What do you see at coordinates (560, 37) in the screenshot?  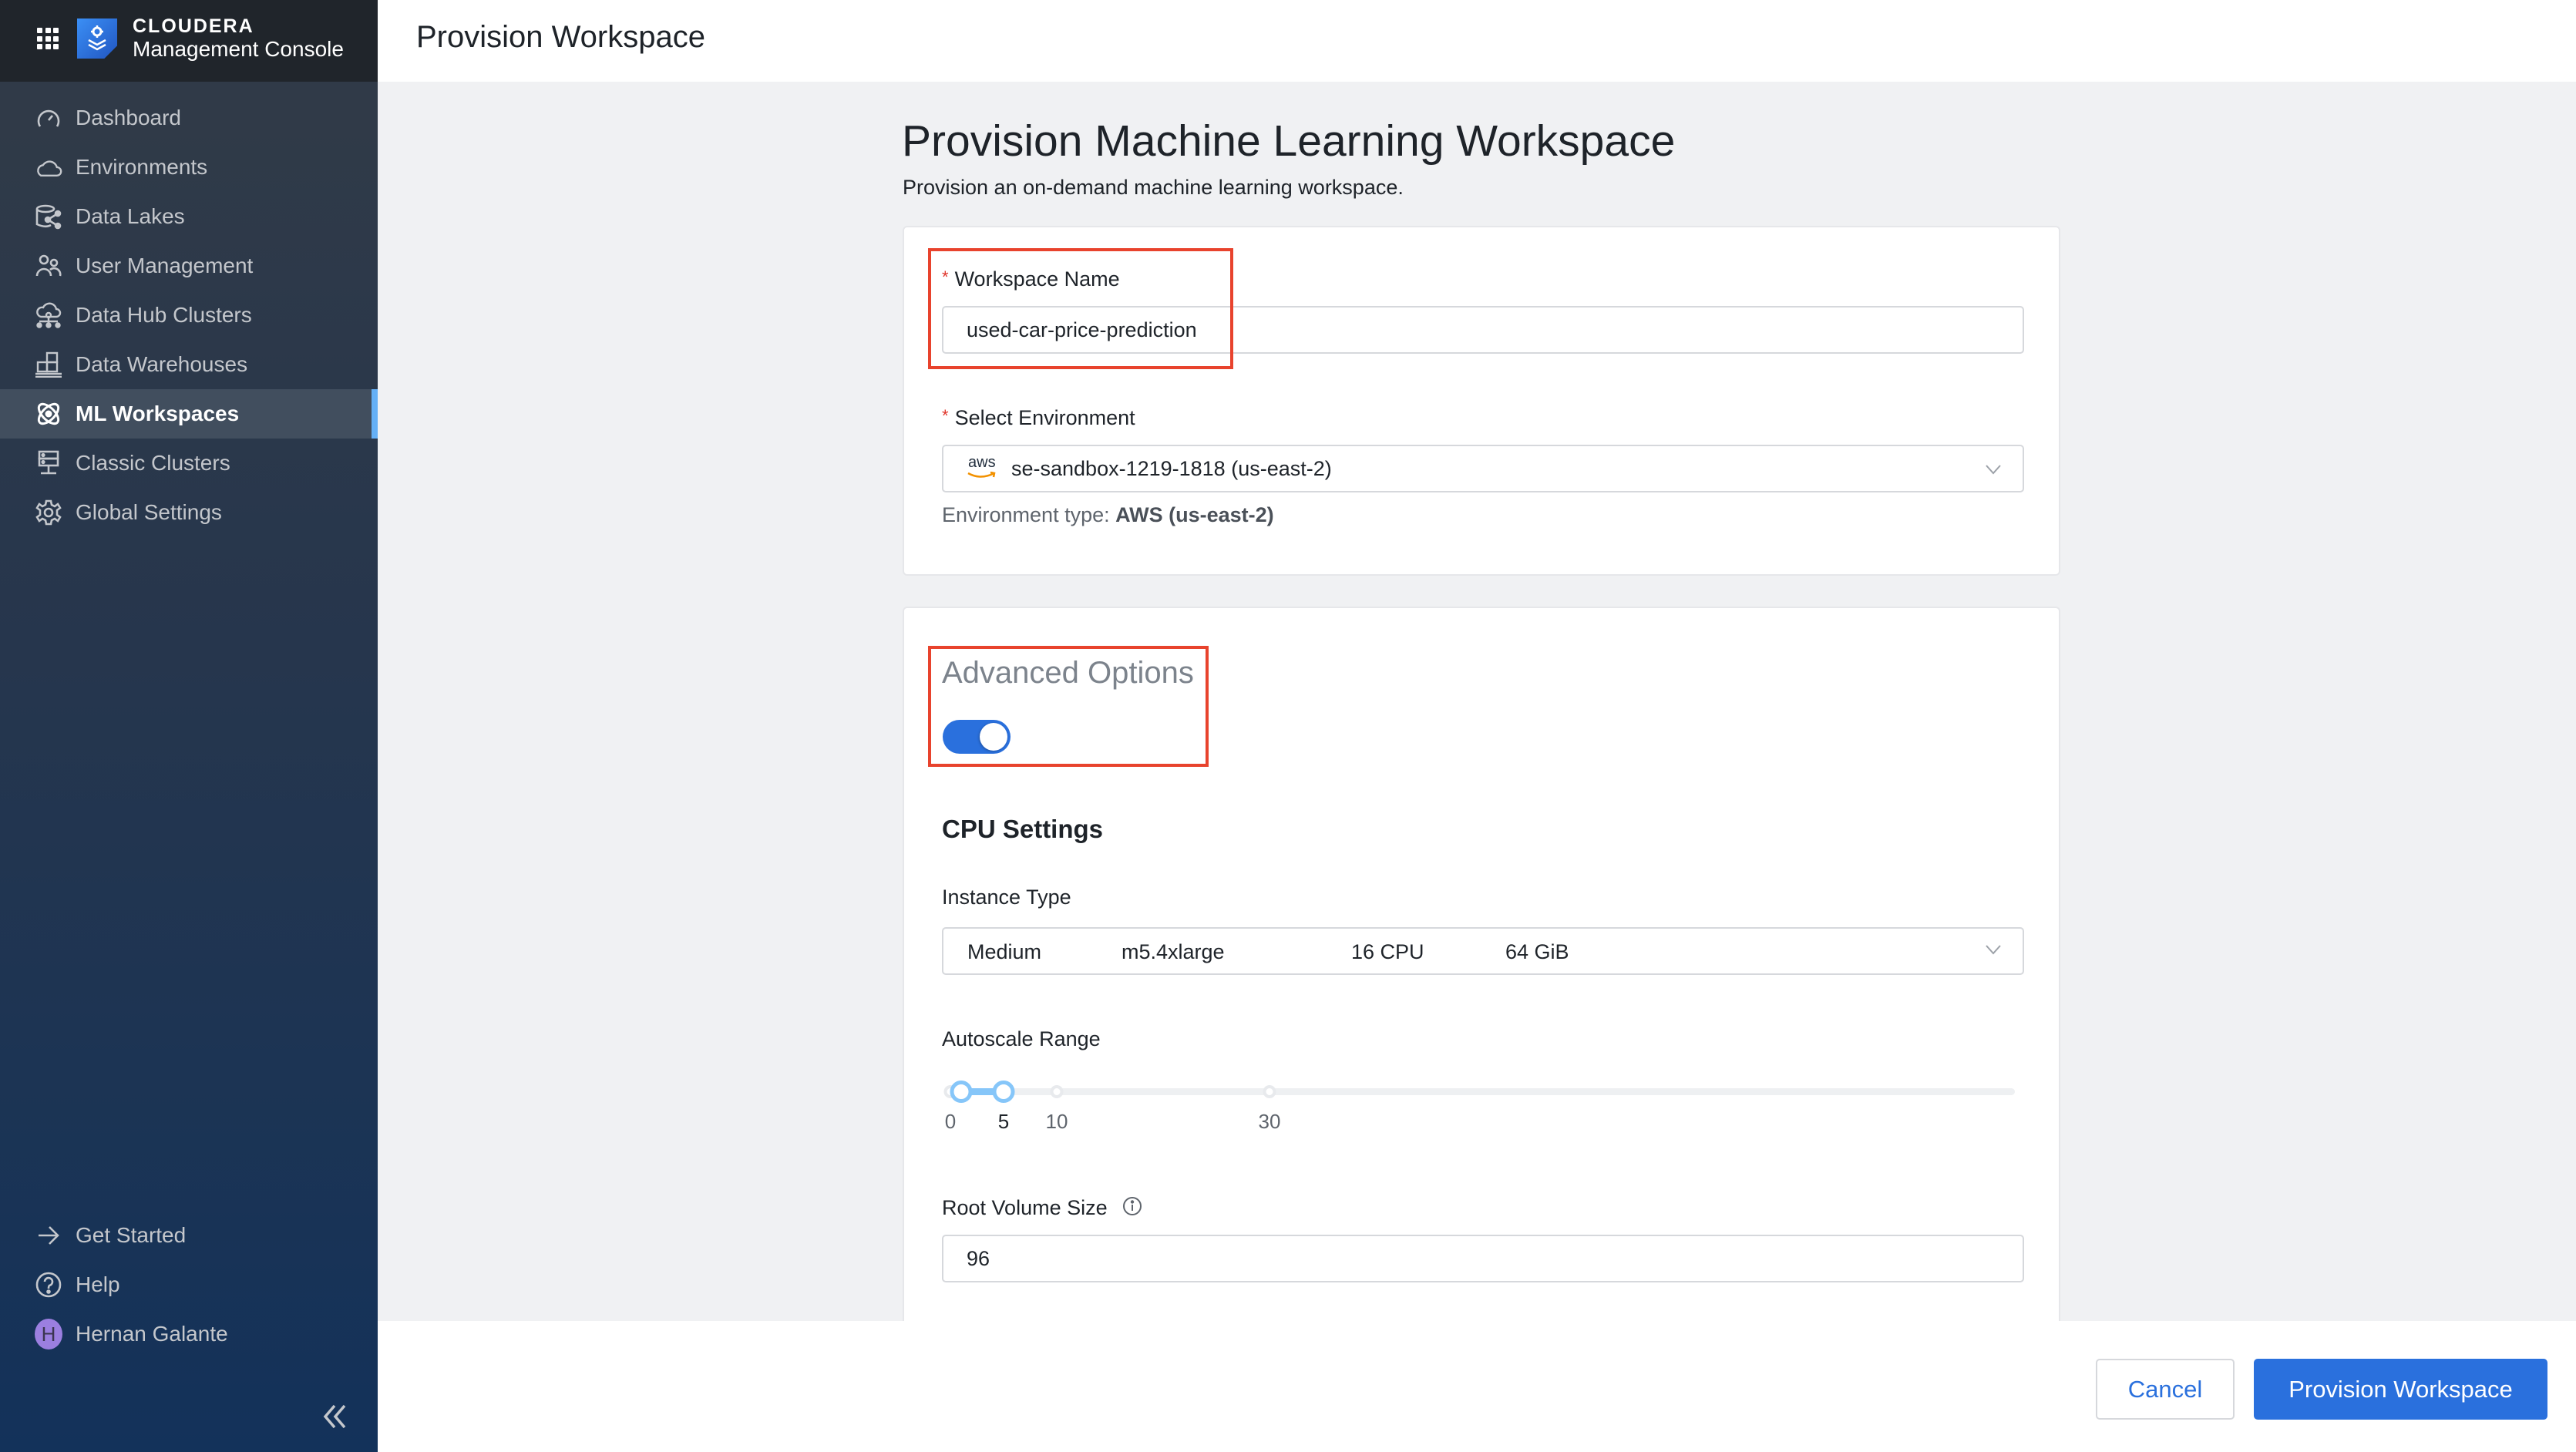 I see `header-title: Provision Workspace` at bounding box center [560, 37].